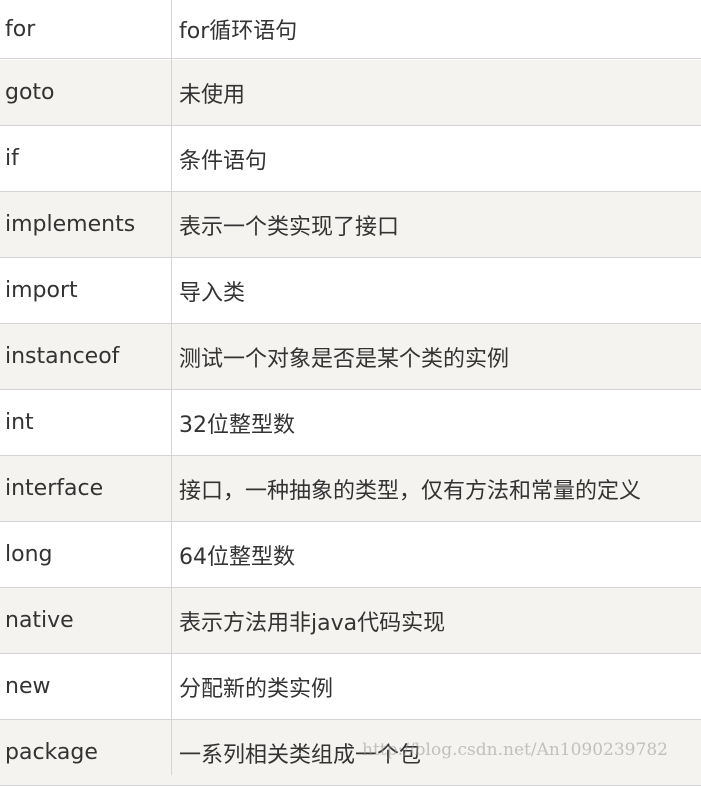 This screenshot has height=786, width=701. I want to click on table-row: native 表示方法用非java代码实现, so click(350, 621).